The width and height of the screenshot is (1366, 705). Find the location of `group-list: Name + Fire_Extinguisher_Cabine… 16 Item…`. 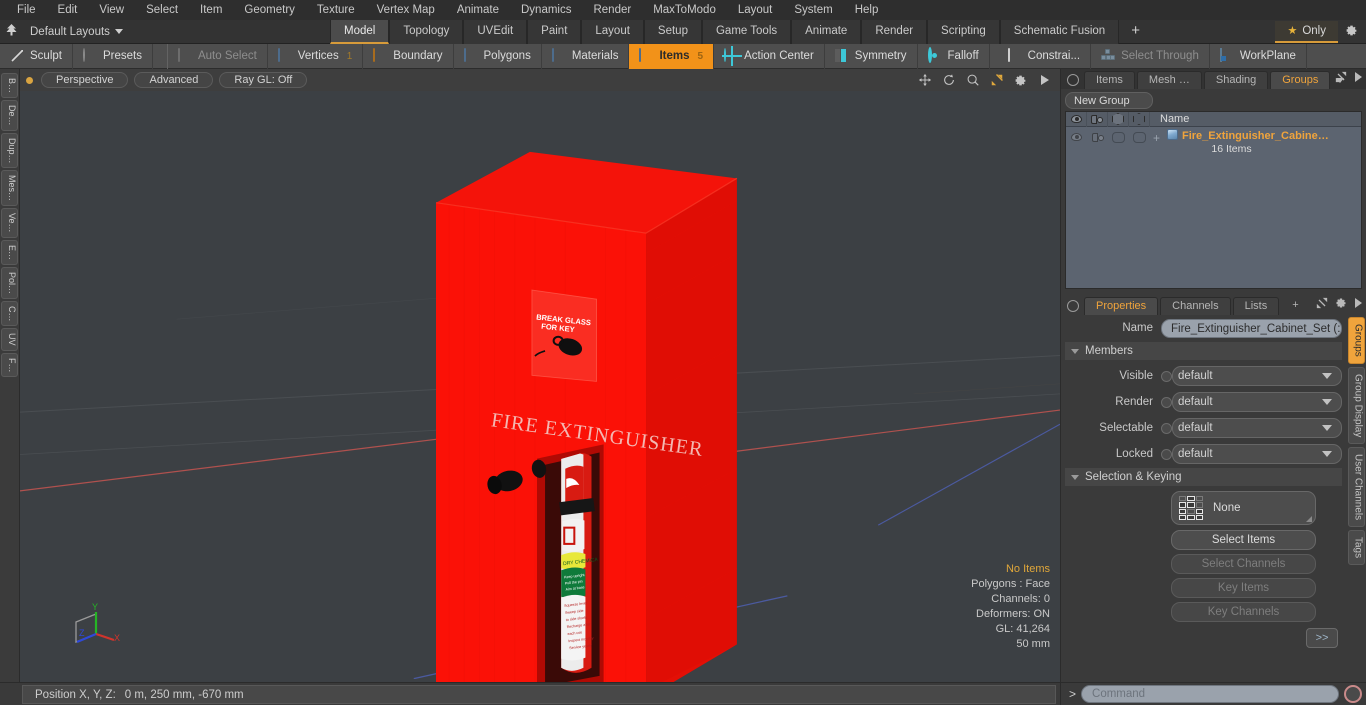

group-list: Name + Fire_Extinguisher_Cabine… 16 Item… is located at coordinates (1213, 200).